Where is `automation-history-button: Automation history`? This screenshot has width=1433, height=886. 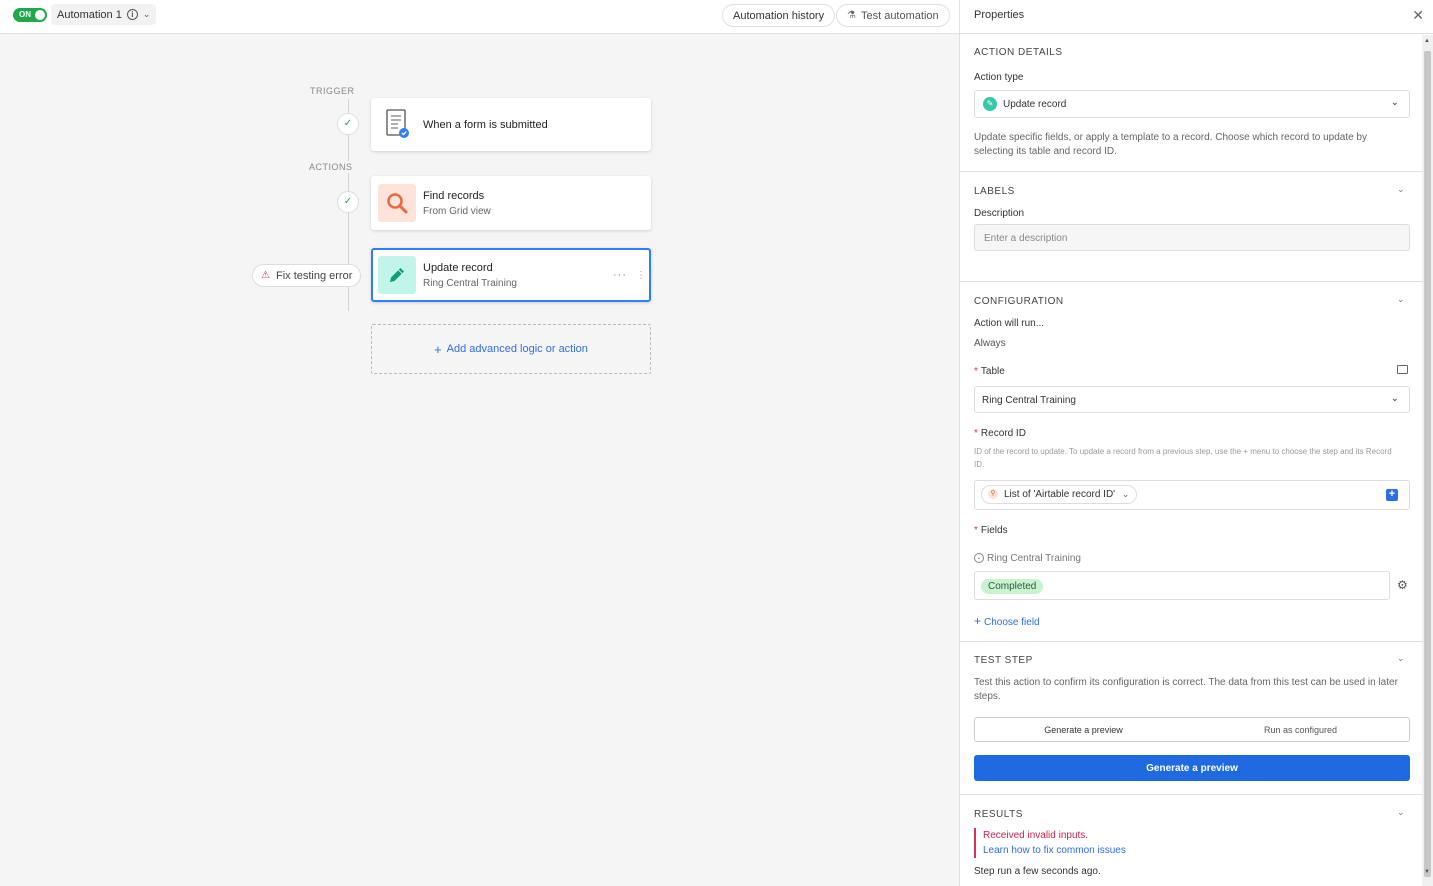
automation-history-button: Automation history is located at coordinates (779, 15).